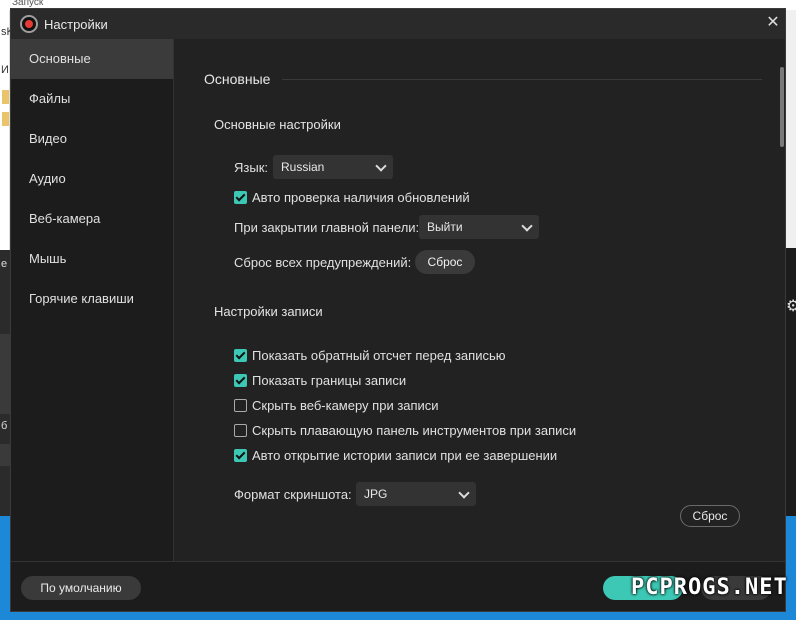  I want to click on hide-webcam-label: Скрыть веб-камеру при записи, so click(345, 405).